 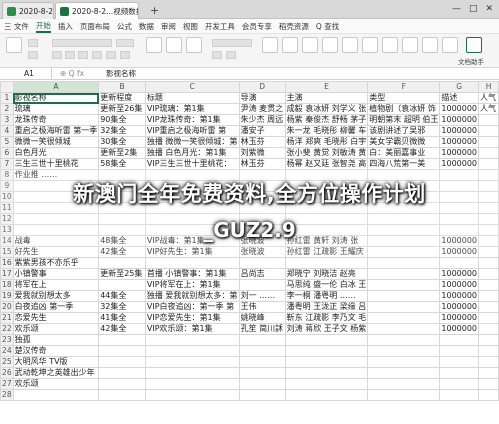 I want to click on table-cell: 紫紫男孩不亦乐乎, so click(x=56, y=263).